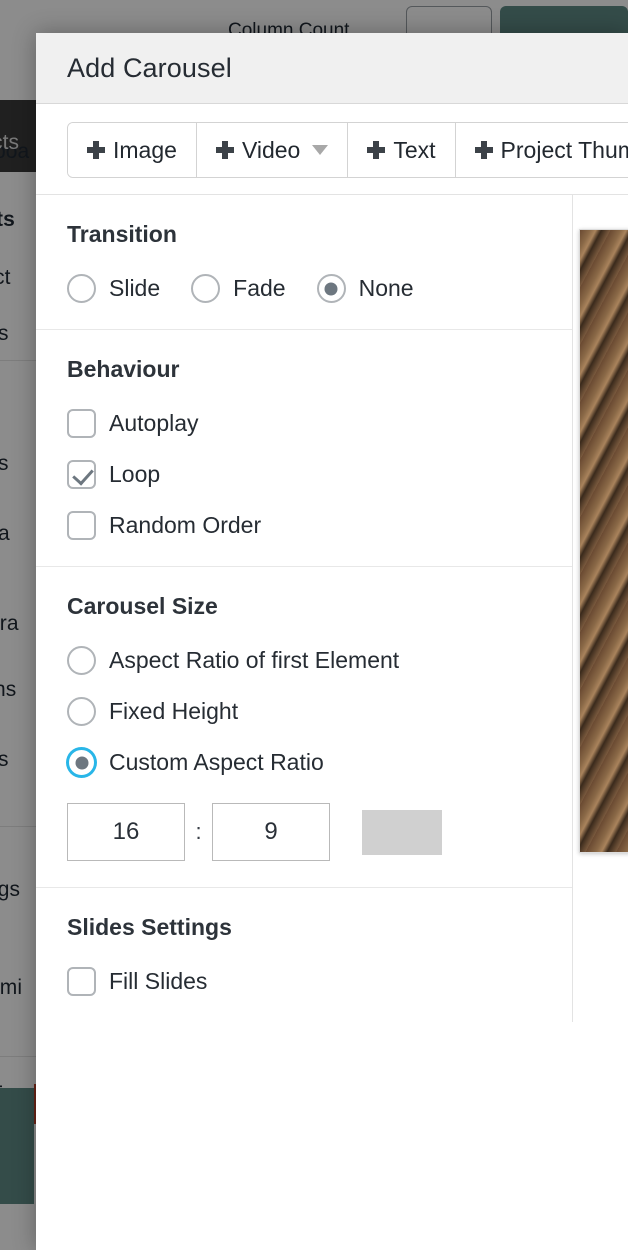 This screenshot has height=1250, width=628. I want to click on option-label: Fade, so click(259, 288).